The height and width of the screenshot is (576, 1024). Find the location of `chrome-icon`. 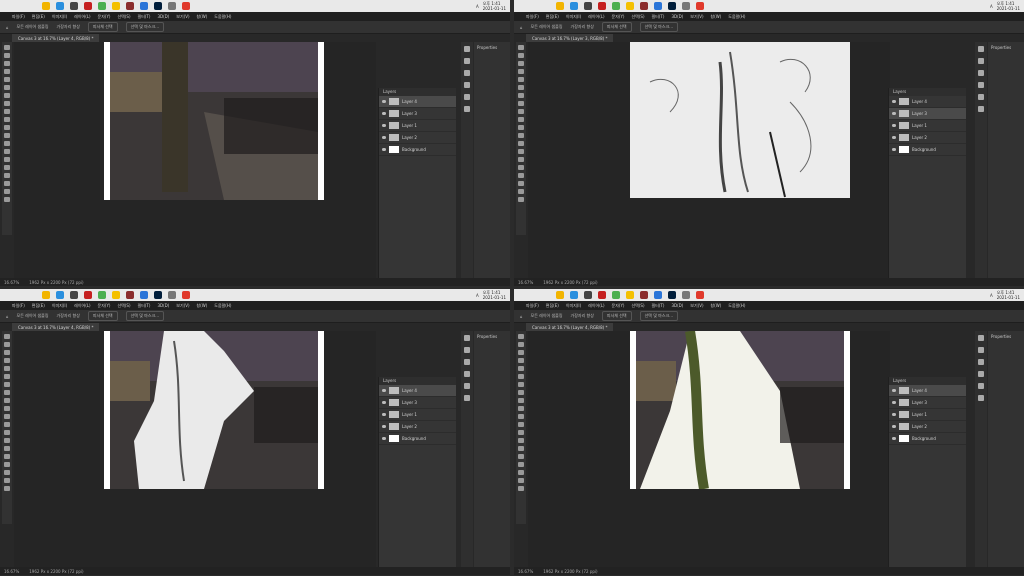

chrome-icon is located at coordinates (616, 6).